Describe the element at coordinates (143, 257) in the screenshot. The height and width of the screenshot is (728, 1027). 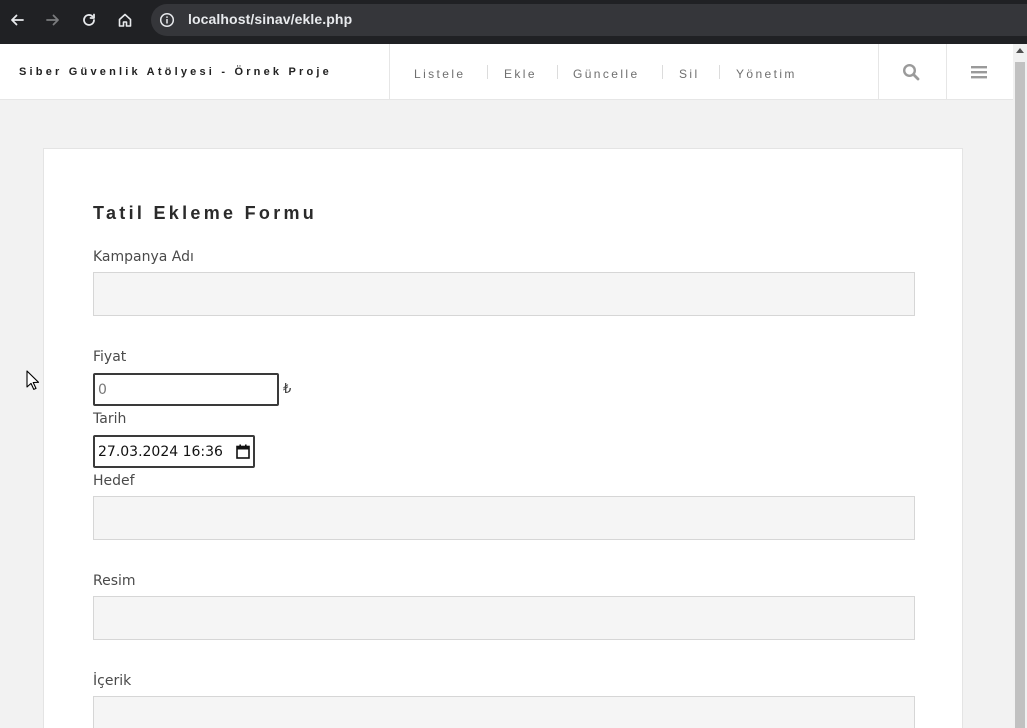
I see `campaign-name-label: Kampanya Adı` at that location.